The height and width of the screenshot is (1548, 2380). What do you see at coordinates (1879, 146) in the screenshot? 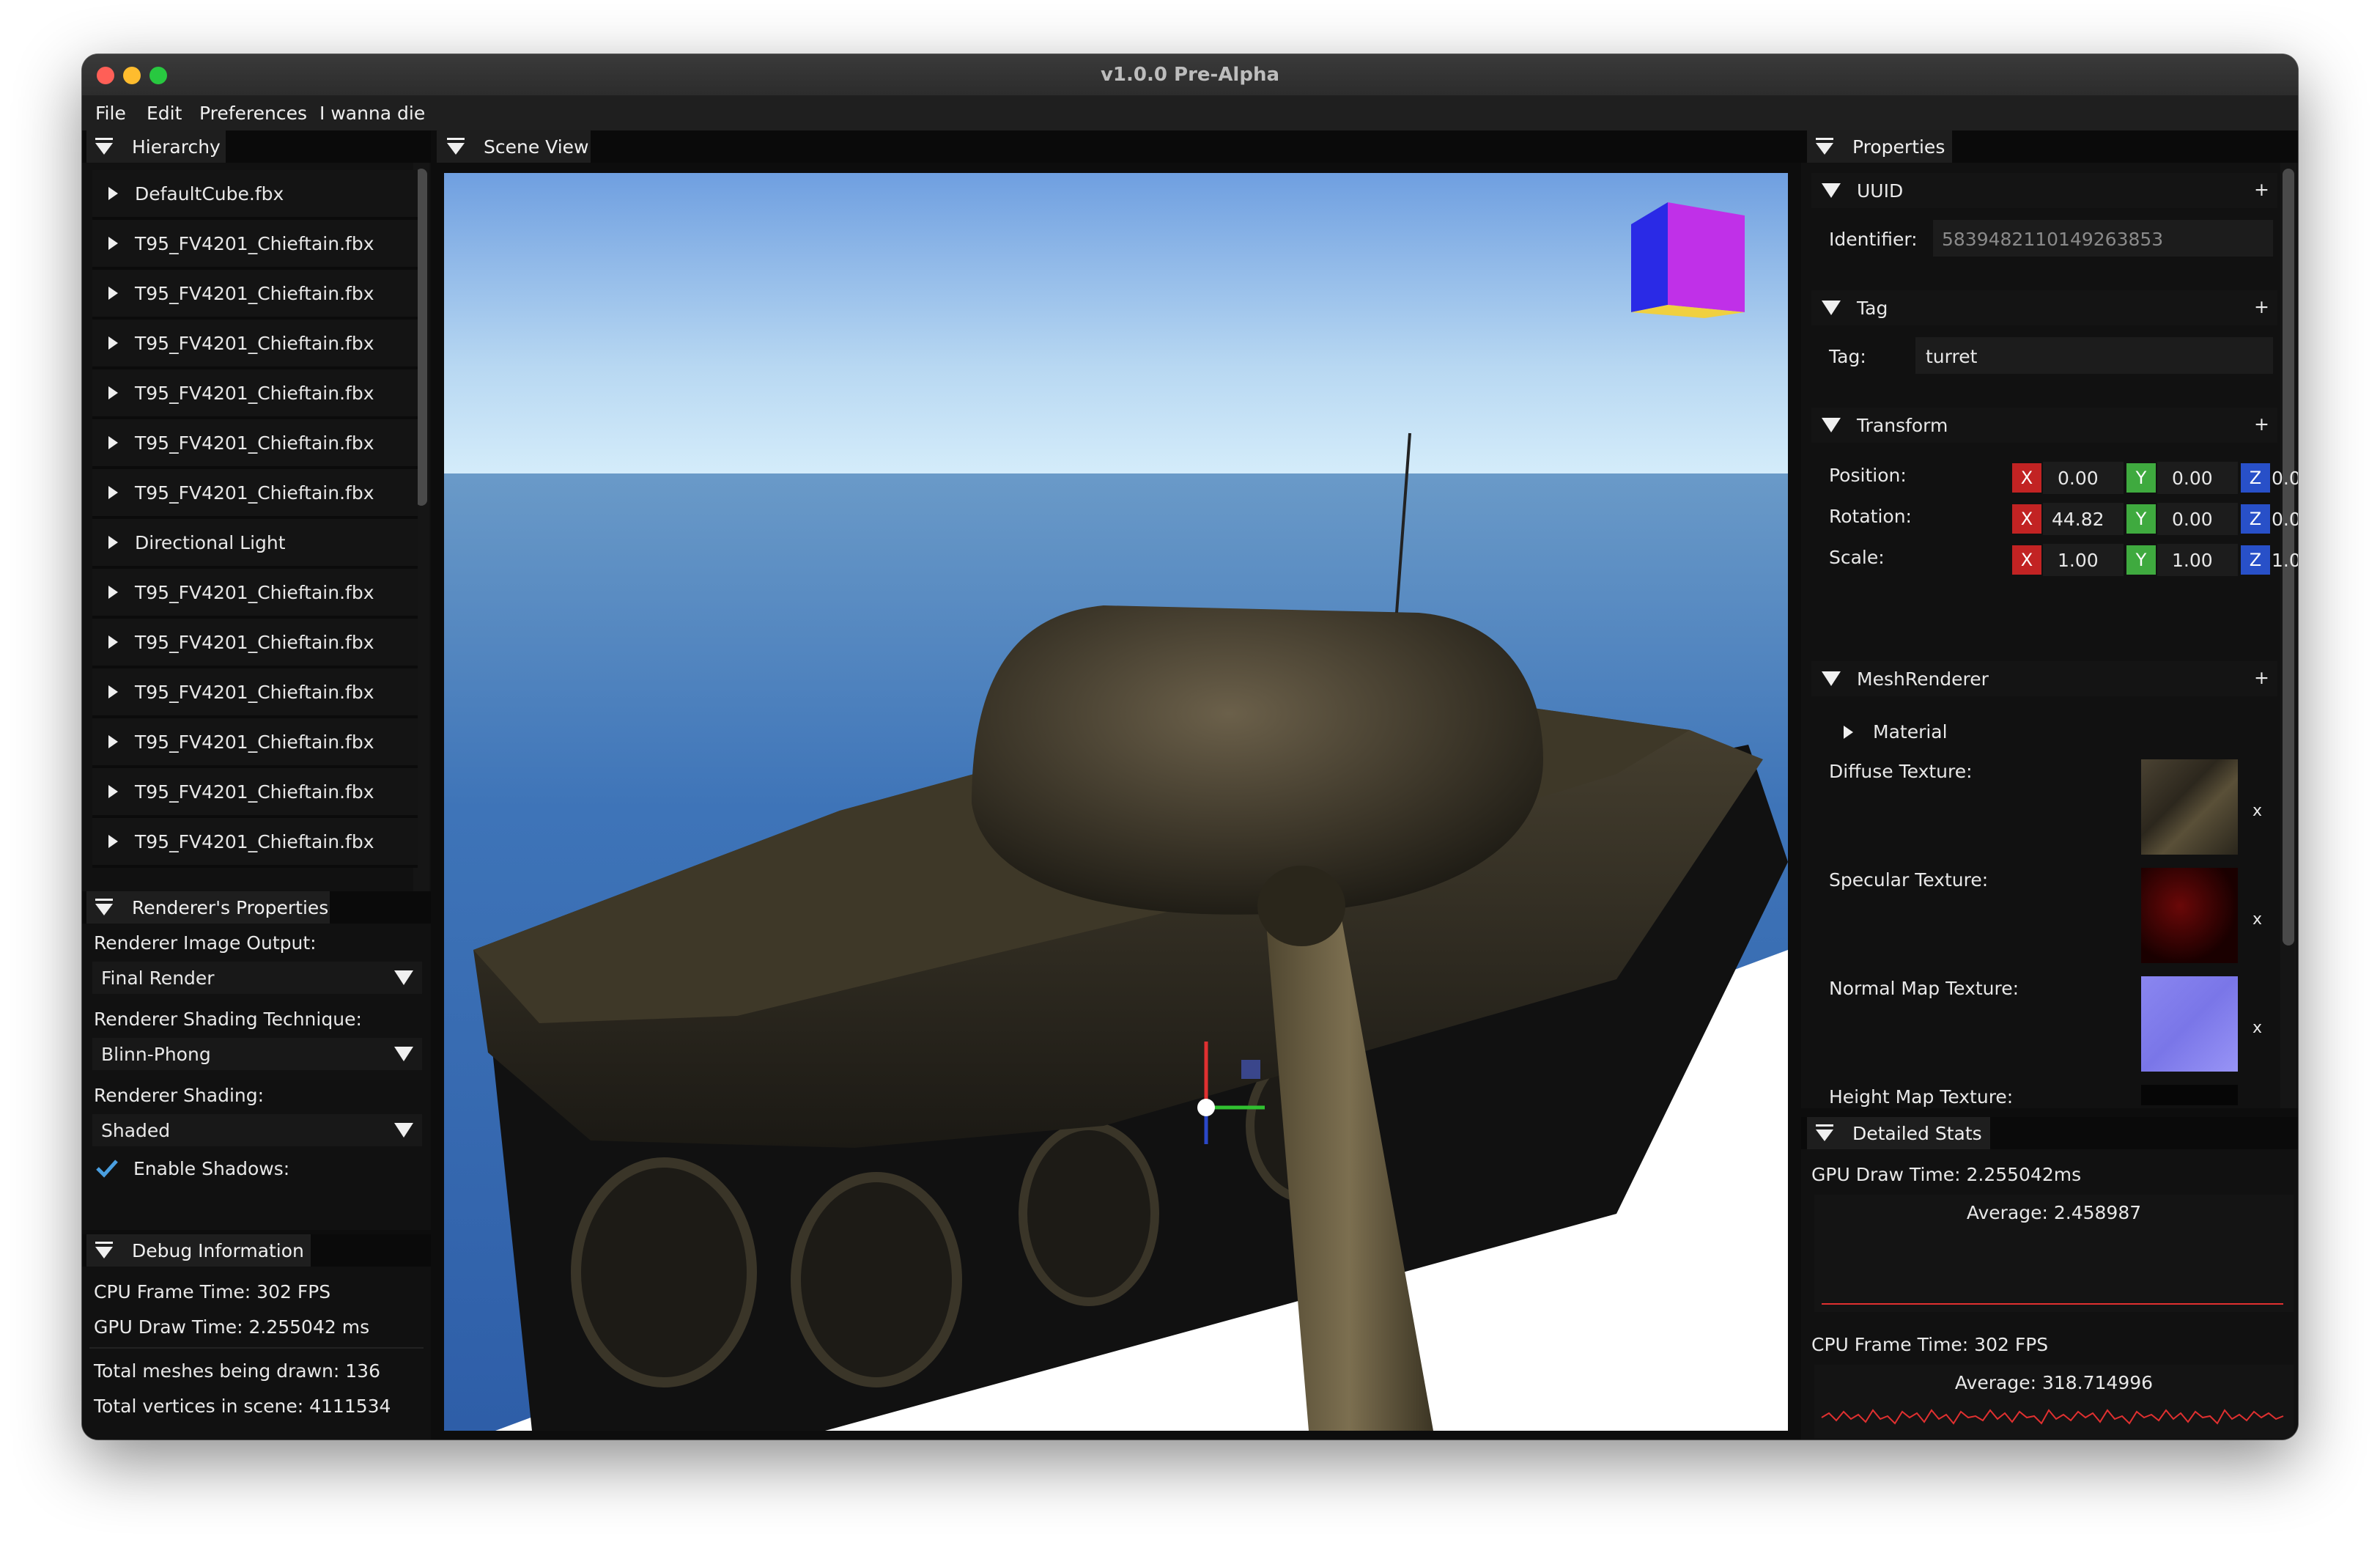
I see `tab-properties: Properties` at bounding box center [1879, 146].